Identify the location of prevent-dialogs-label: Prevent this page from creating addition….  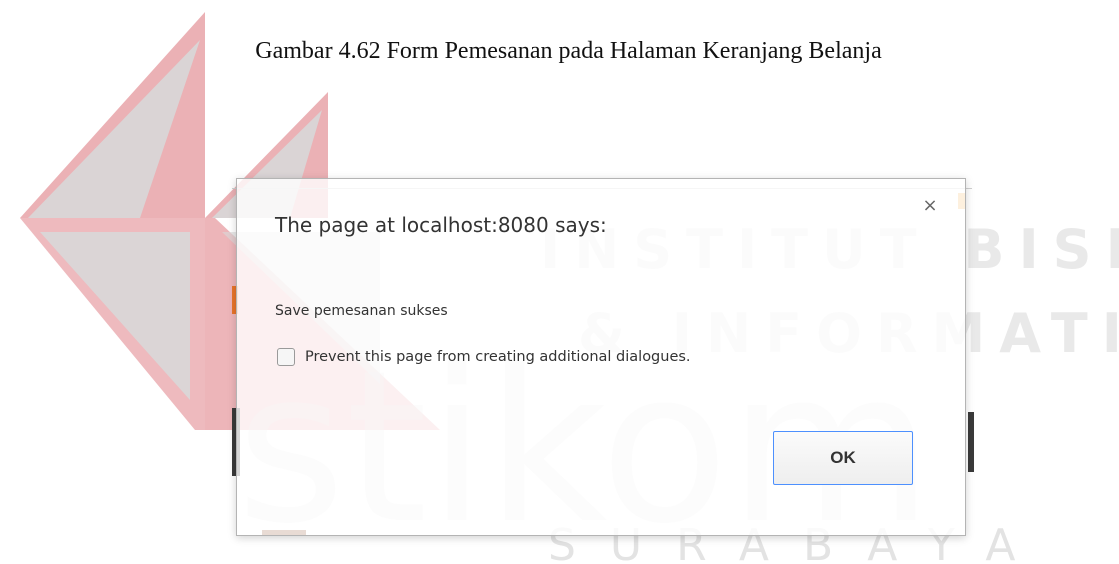
(498, 357).